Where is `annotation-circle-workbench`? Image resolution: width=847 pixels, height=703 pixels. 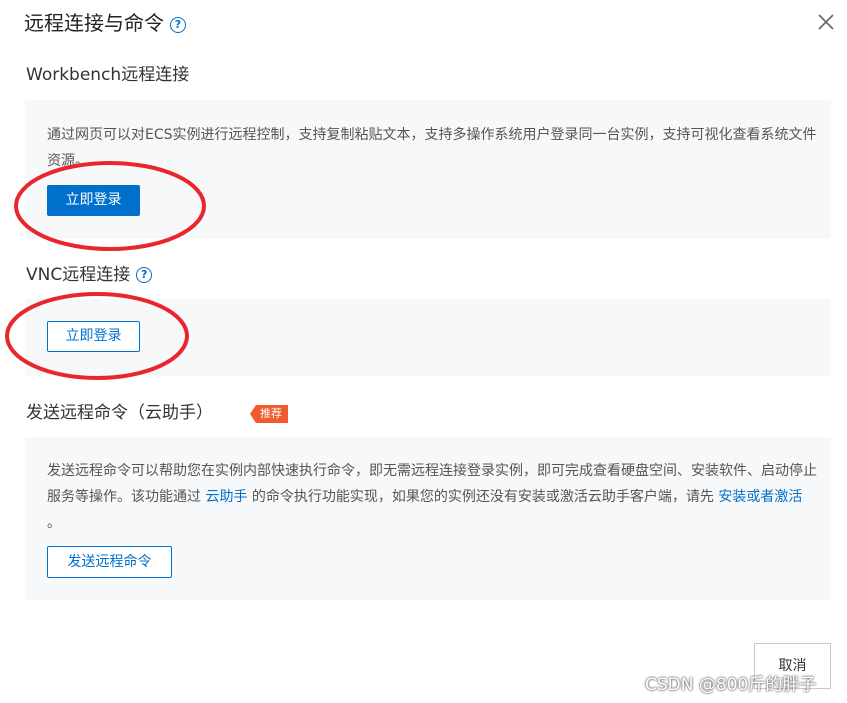 annotation-circle-workbench is located at coordinates (110, 206).